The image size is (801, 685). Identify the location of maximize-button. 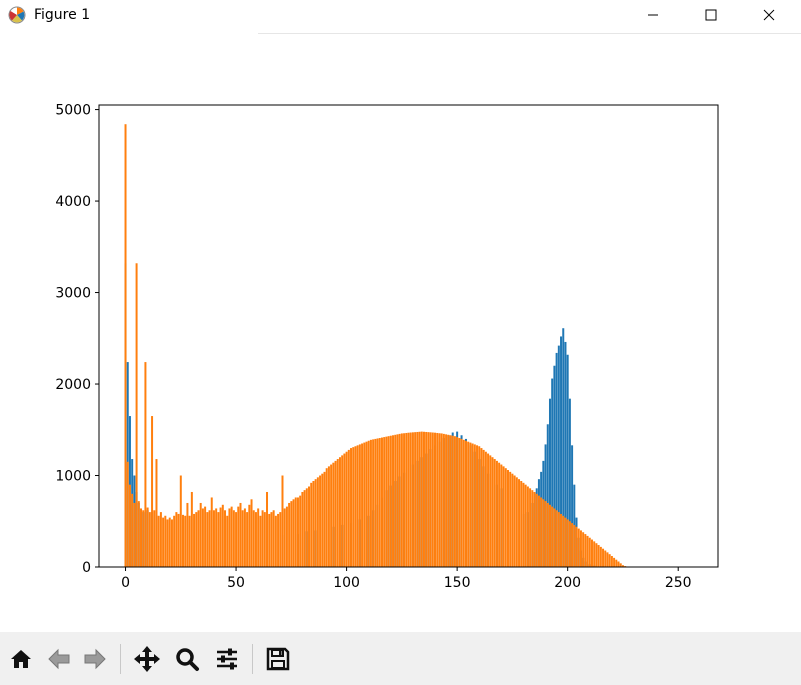
(711, 15).